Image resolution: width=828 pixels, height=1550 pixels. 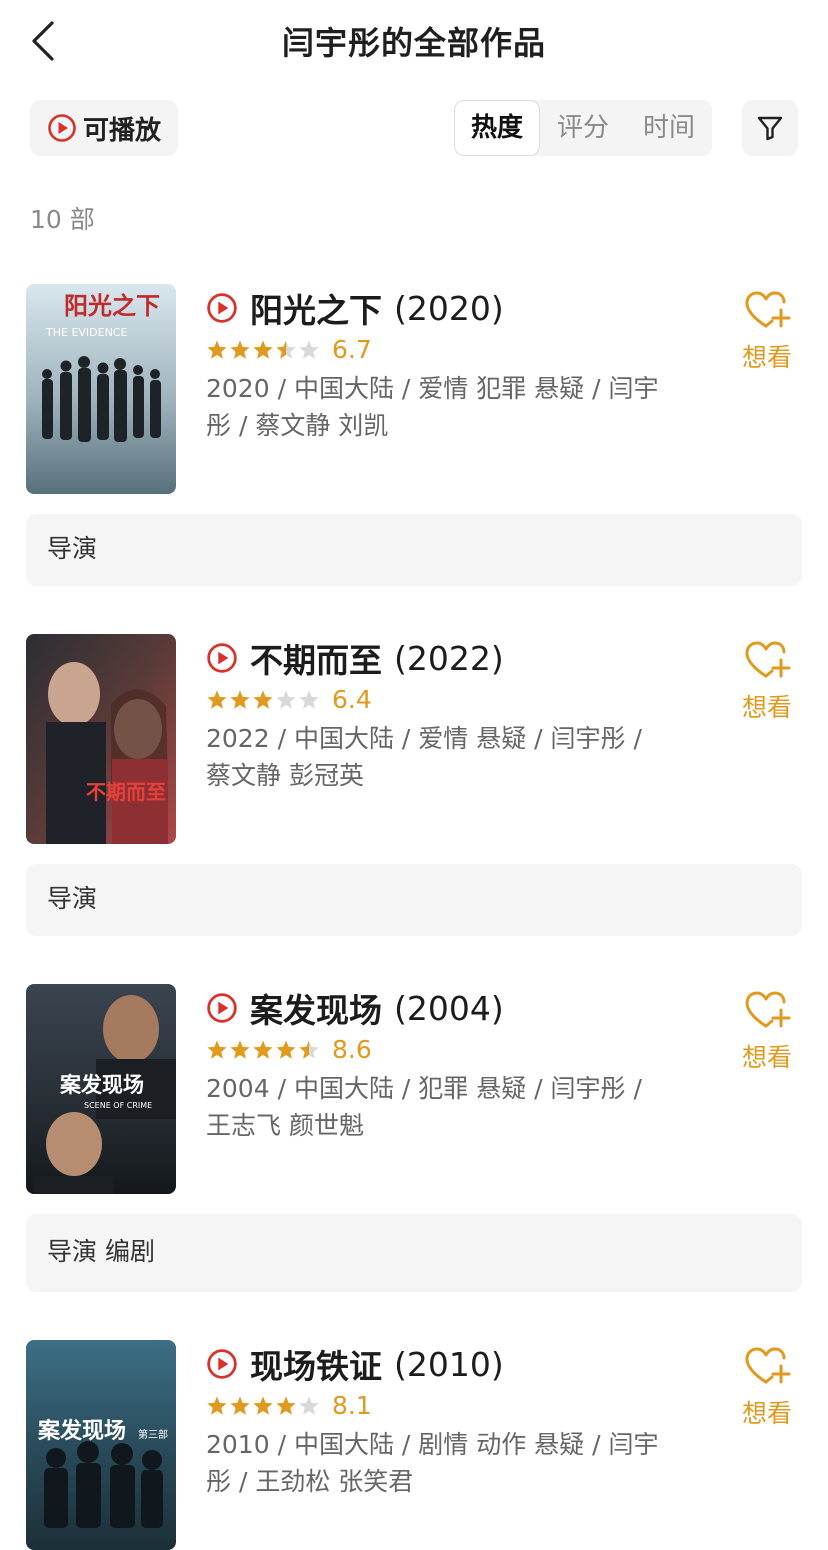 What do you see at coordinates (285, 1125) in the screenshot?
I see `meta-line: 王志飞 颜世魁` at bounding box center [285, 1125].